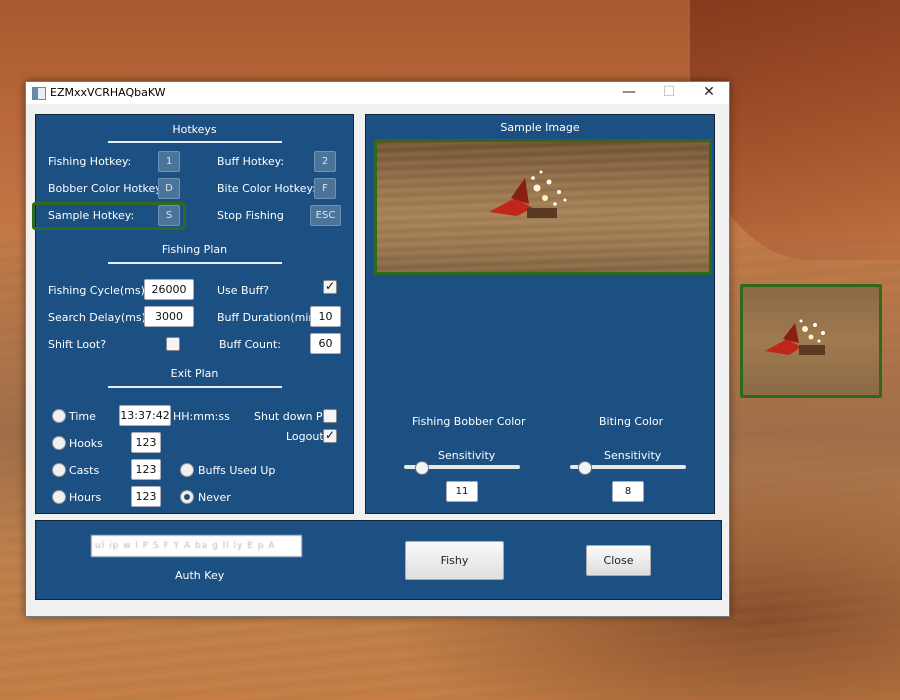 The height and width of the screenshot is (700, 900). I want to click on auth-key-label: Auth Key, so click(200, 575).